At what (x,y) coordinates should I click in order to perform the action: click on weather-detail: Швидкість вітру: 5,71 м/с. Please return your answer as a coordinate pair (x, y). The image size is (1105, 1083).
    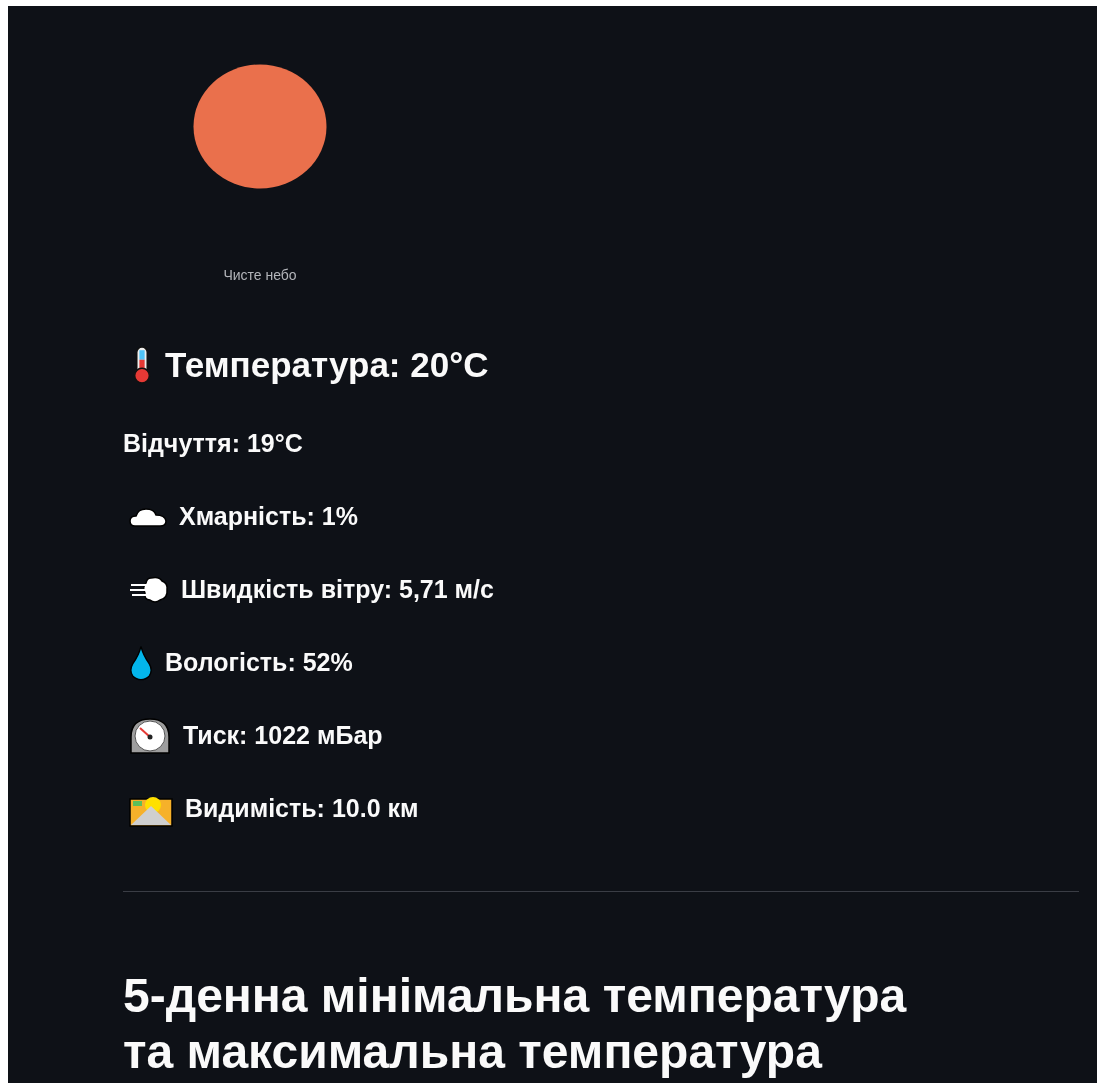
    Looking at the image, I should click on (337, 589).